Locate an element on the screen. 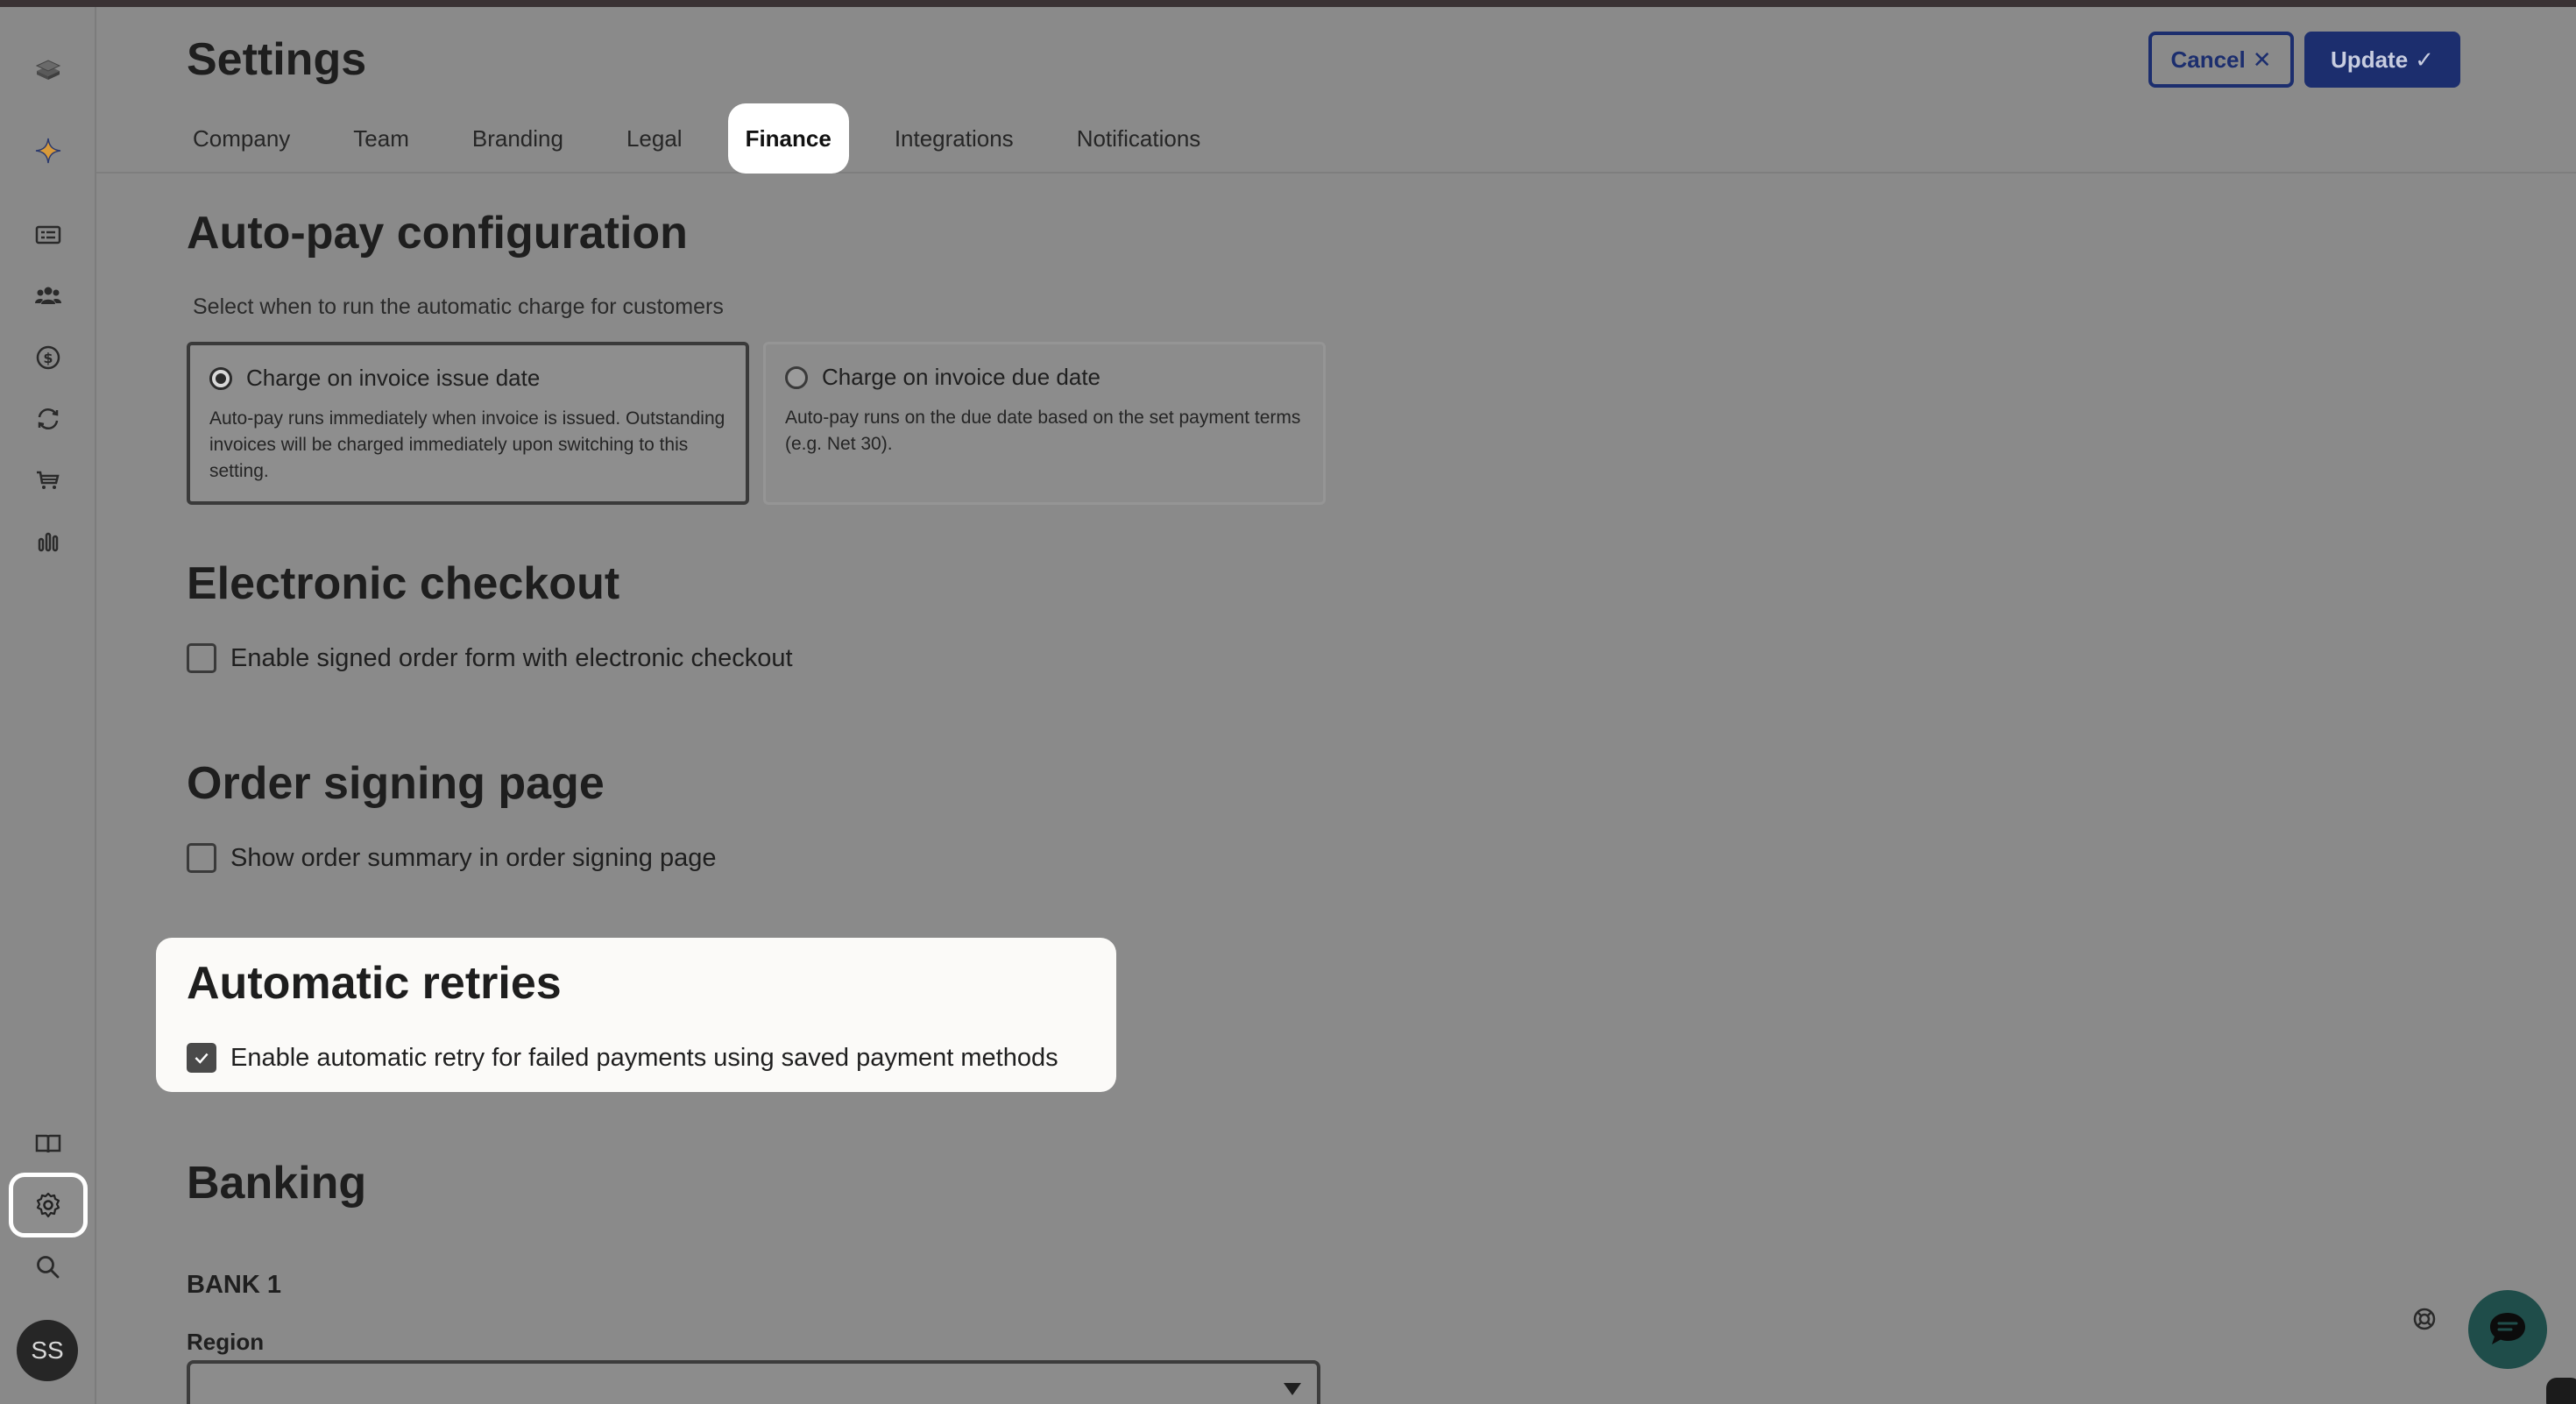 The width and height of the screenshot is (2576, 1404). page-title: Settings is located at coordinates (277, 59).